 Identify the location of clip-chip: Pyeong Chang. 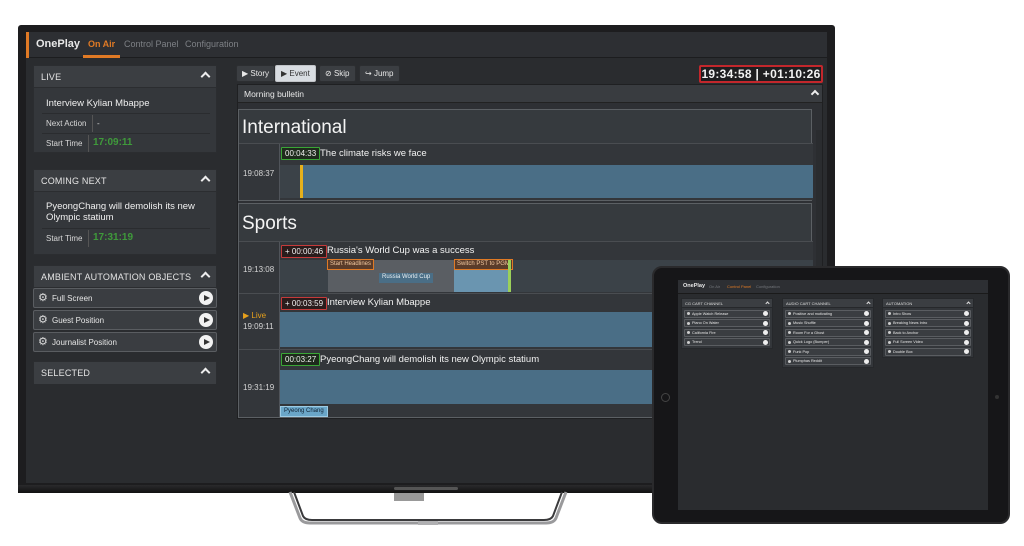
(304, 411).